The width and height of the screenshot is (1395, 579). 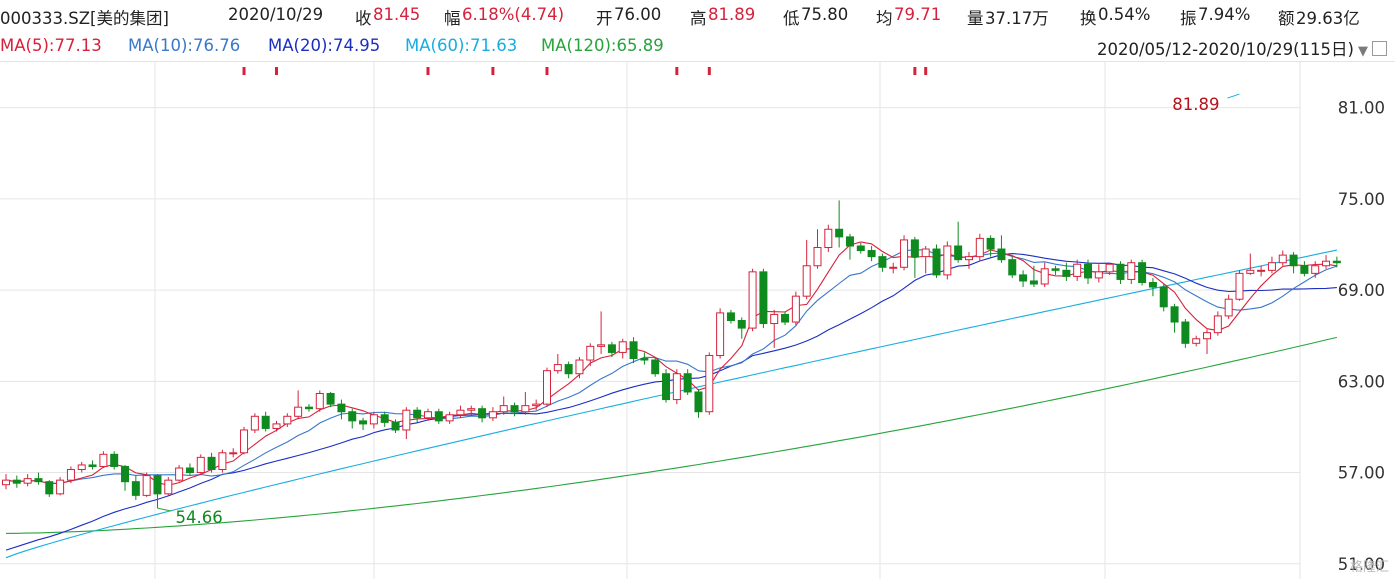 I want to click on ma120-legend: MA(120):65.89, so click(x=602, y=45).